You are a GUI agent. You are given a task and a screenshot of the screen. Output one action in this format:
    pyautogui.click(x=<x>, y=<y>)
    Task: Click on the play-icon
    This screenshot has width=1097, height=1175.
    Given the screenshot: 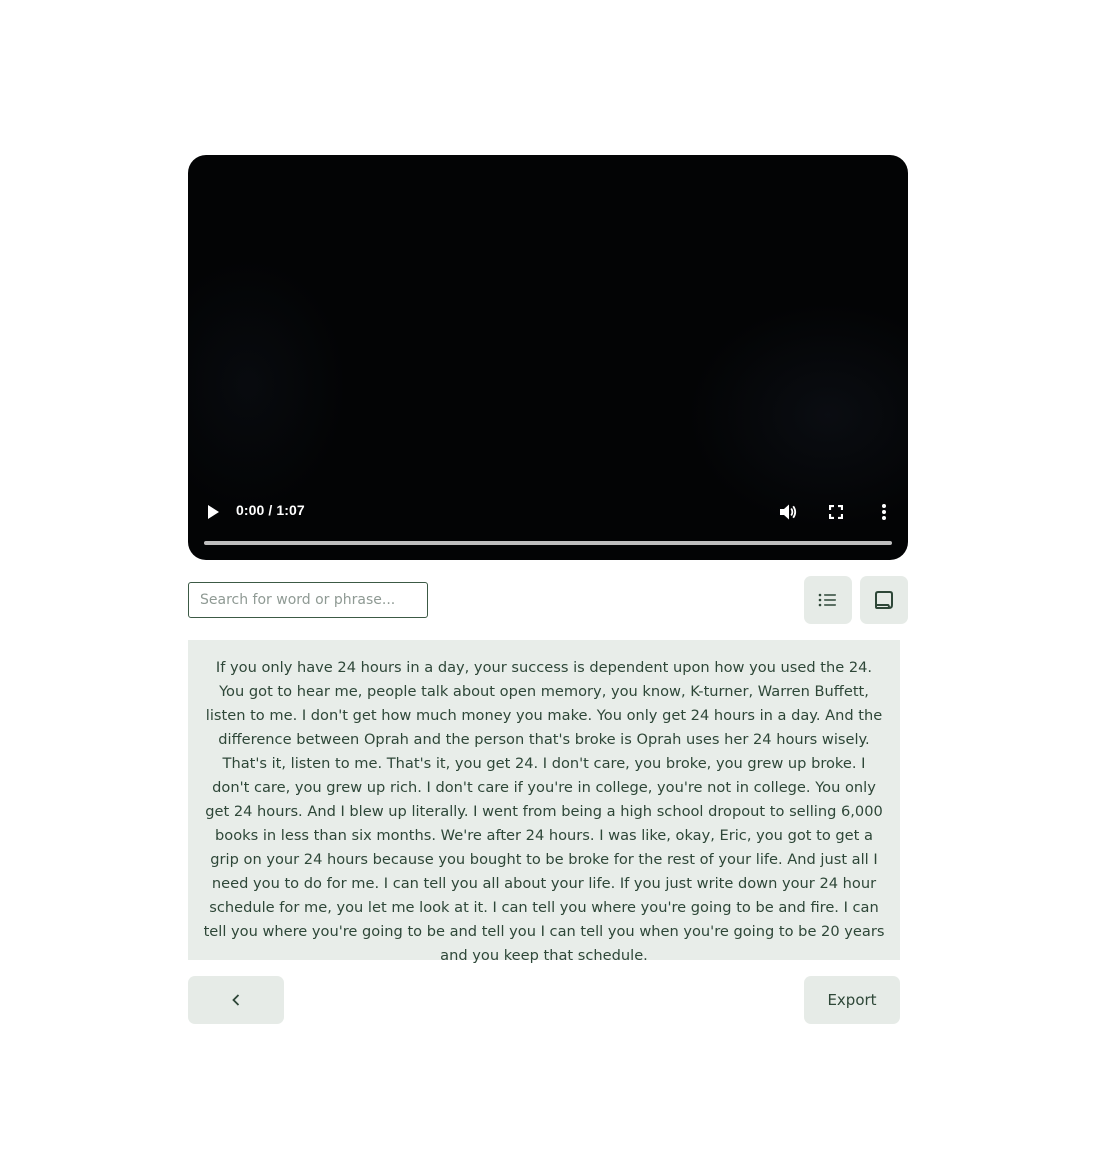 What is the action you would take?
    pyautogui.click(x=213, y=512)
    